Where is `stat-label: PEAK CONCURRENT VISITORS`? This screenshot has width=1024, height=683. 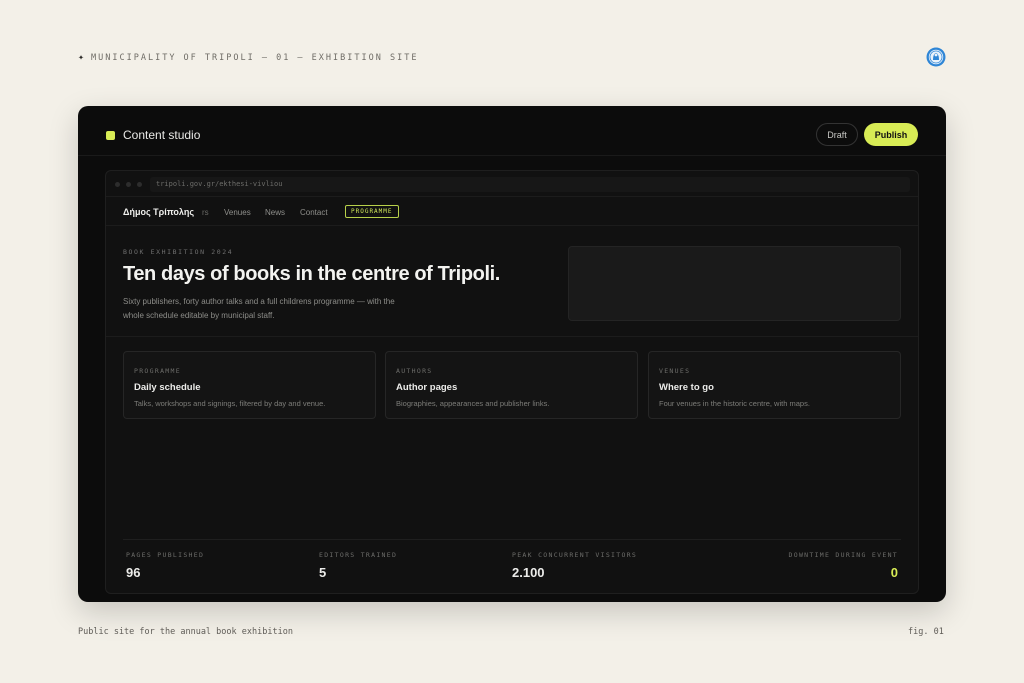
stat-label: PEAK CONCURRENT VISITORS is located at coordinates (575, 555).